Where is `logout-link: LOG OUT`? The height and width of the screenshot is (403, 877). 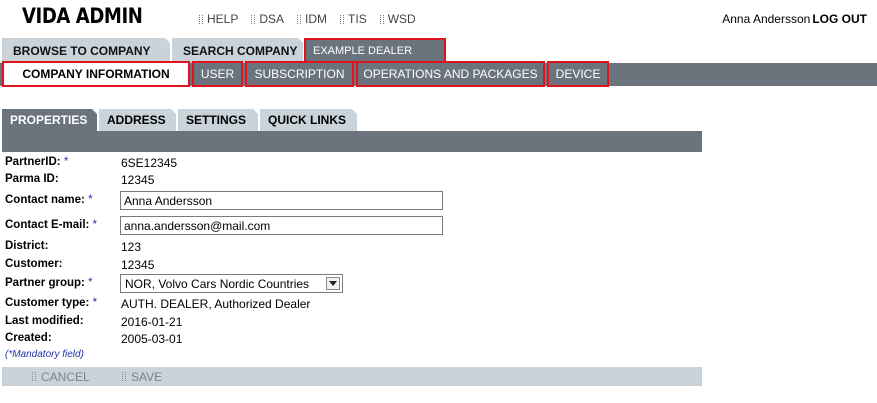 logout-link: LOG OUT is located at coordinates (839, 19).